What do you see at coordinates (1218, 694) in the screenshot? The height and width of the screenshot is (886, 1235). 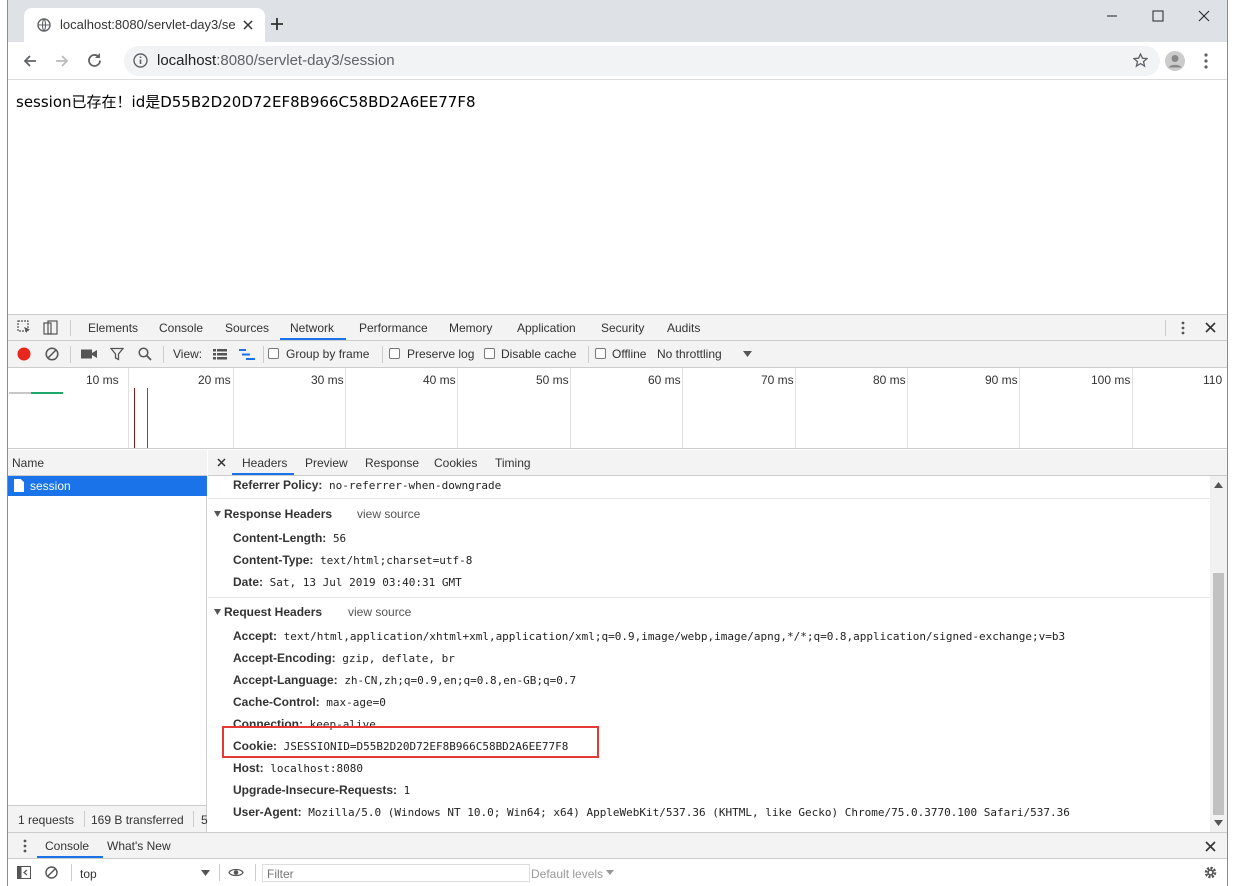 I see `scrollbar-thumb` at bounding box center [1218, 694].